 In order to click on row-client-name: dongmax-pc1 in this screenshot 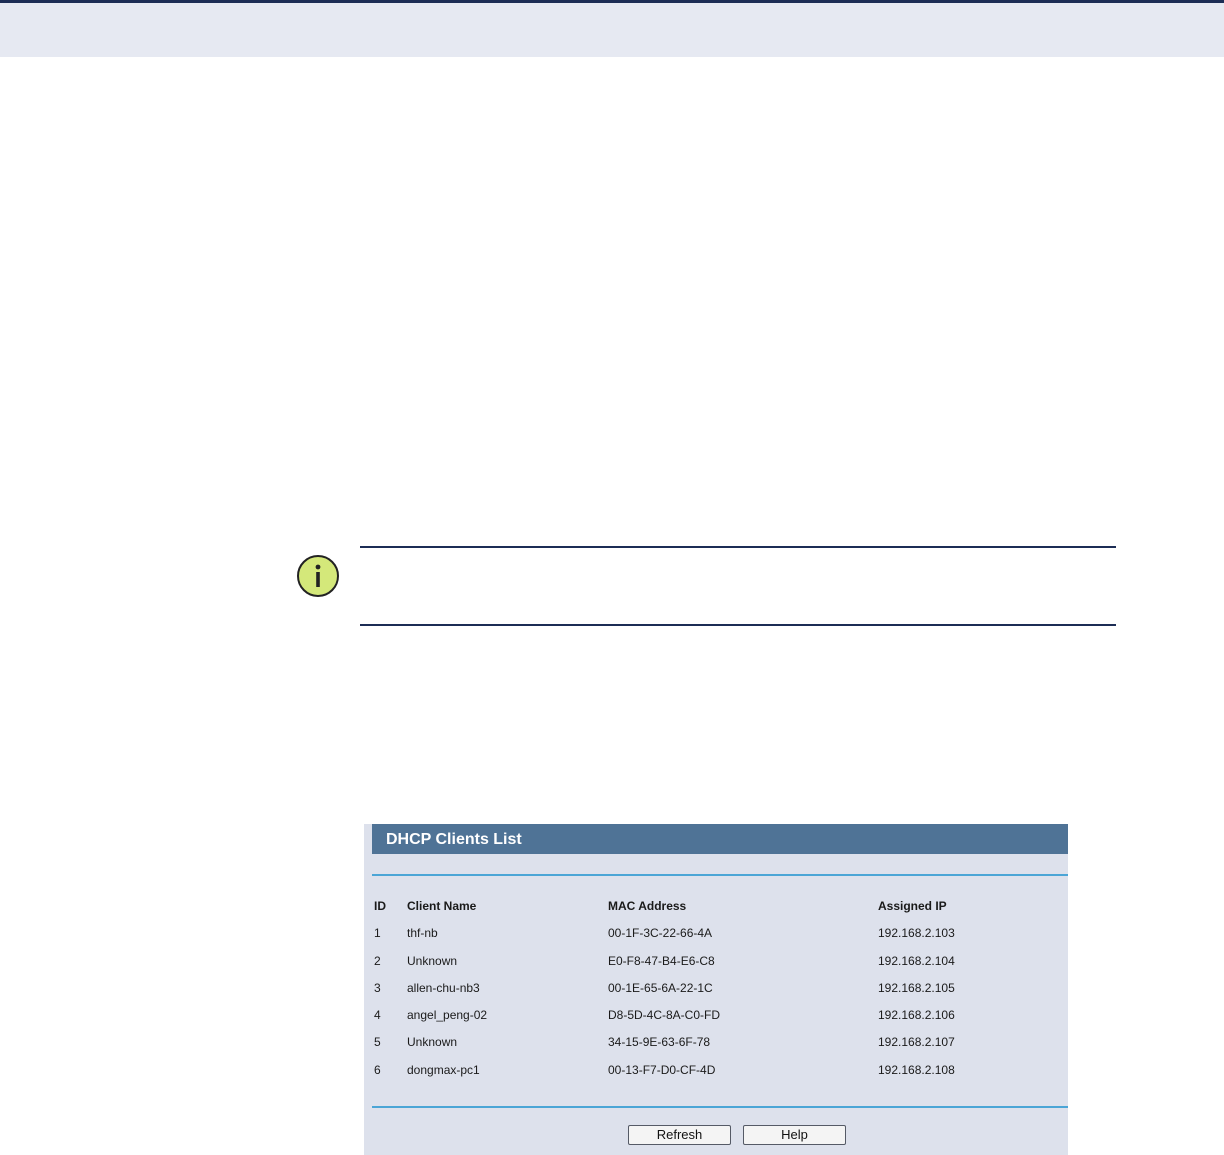, I will do `click(443, 1069)`.